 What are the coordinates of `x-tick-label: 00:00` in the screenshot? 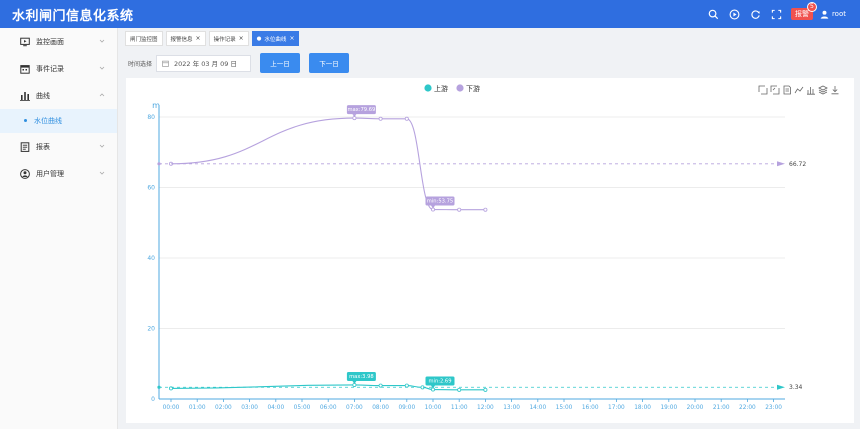 It's located at (171, 408).